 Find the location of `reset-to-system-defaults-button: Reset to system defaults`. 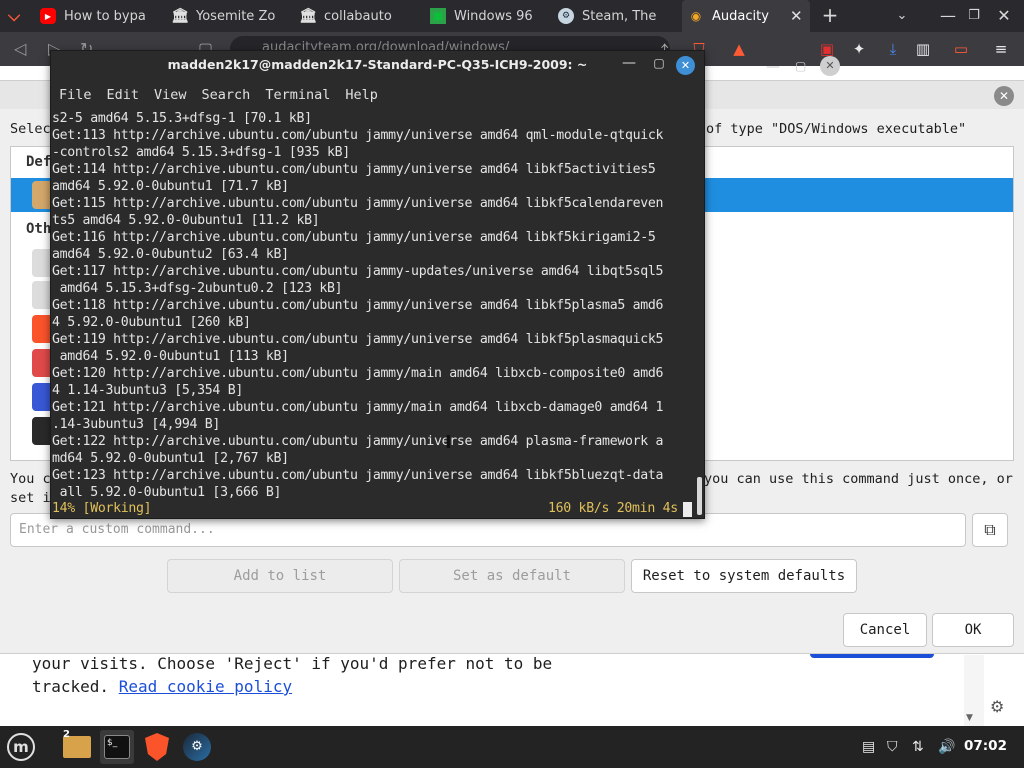

reset-to-system-defaults-button: Reset to system defaults is located at coordinates (744, 576).